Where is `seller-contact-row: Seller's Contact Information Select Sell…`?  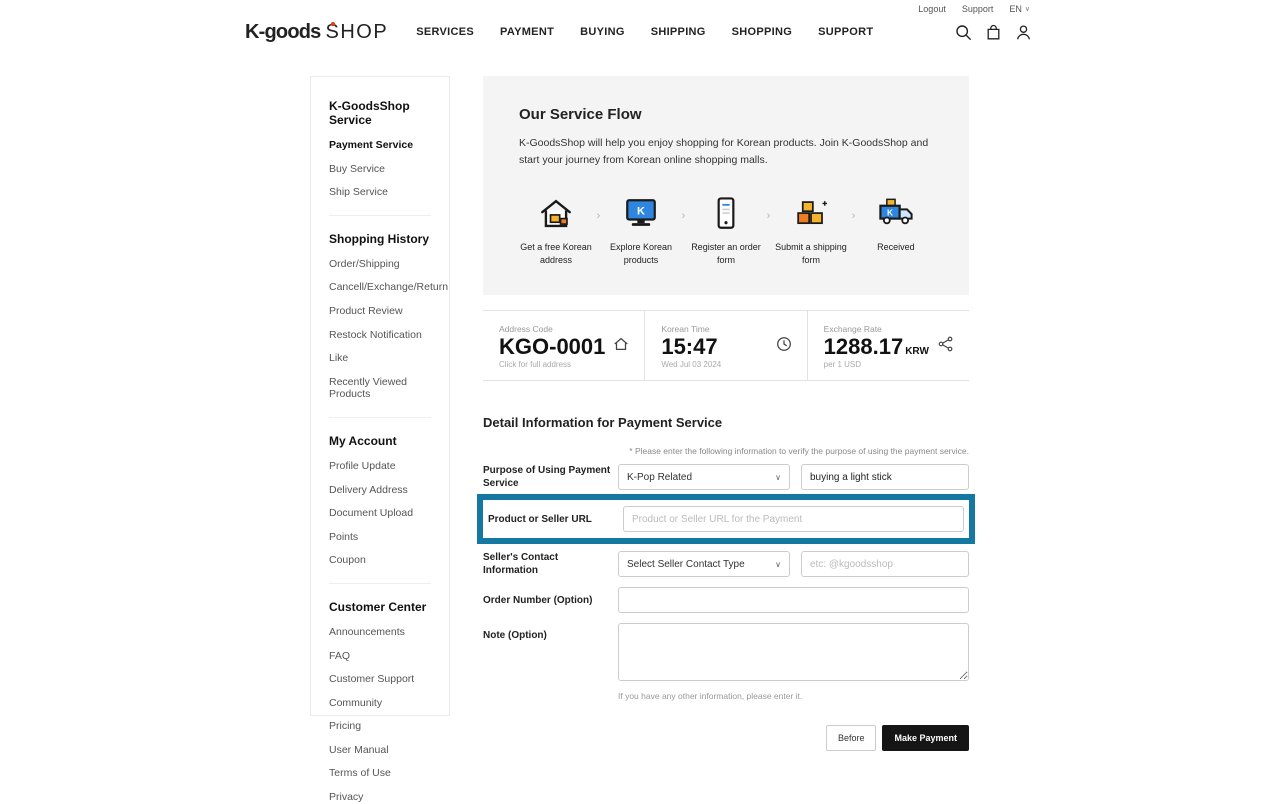
seller-contact-row: Seller's Contact Information Select Sell… is located at coordinates (726, 564).